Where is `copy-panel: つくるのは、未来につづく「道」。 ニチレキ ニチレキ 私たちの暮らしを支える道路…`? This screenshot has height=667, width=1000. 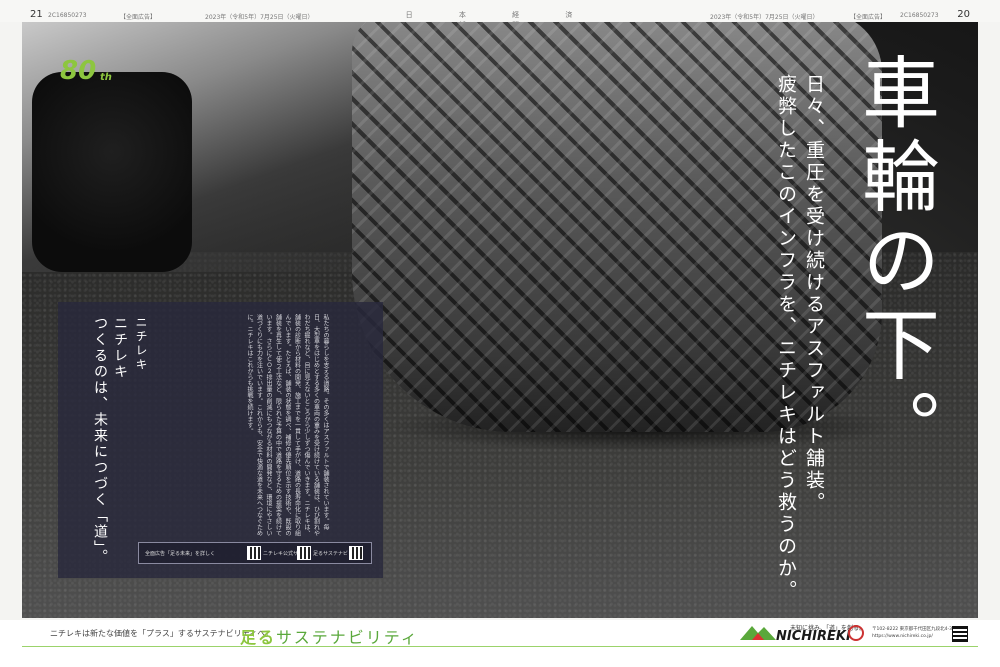 copy-panel: つくるのは、未来につづく「道」。 ニチレキ ニチレキ 私たちの暮らしを支える道路… is located at coordinates (220, 440).